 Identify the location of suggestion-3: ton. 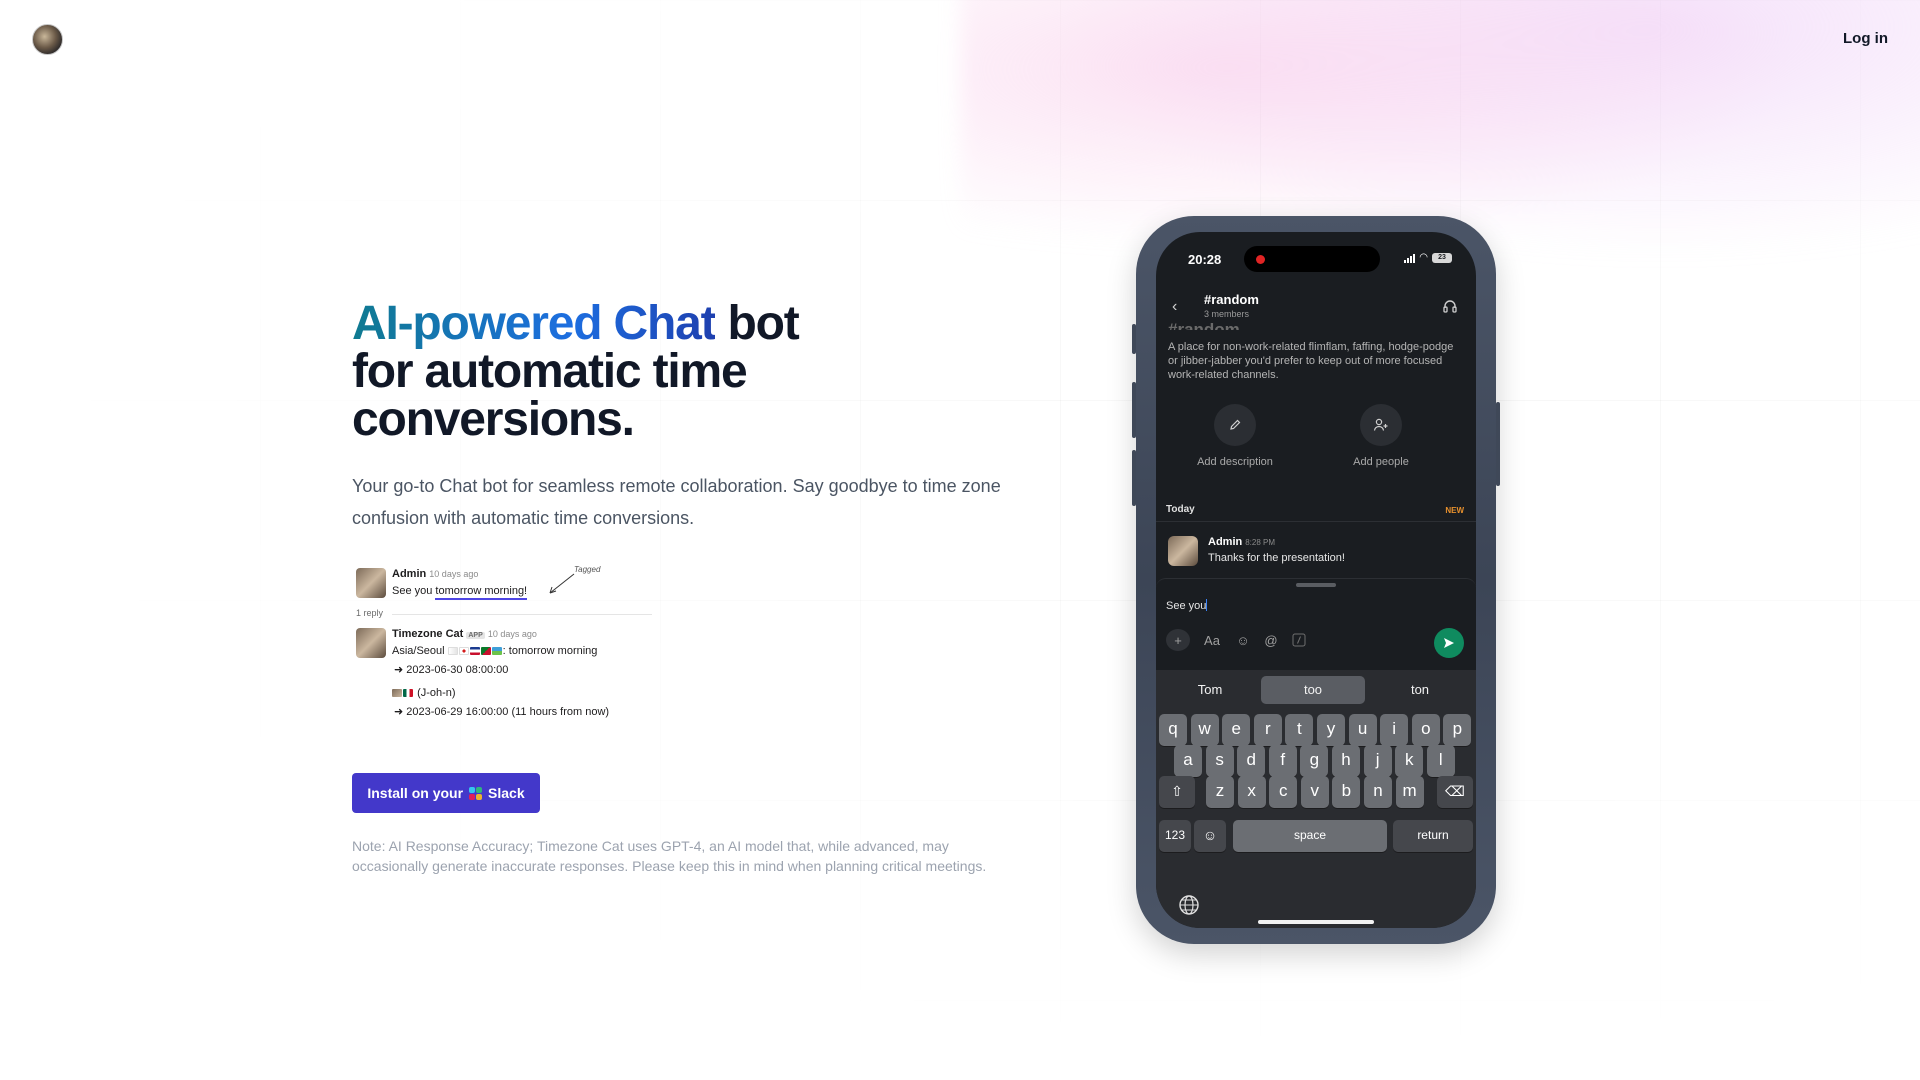
(1420, 690).